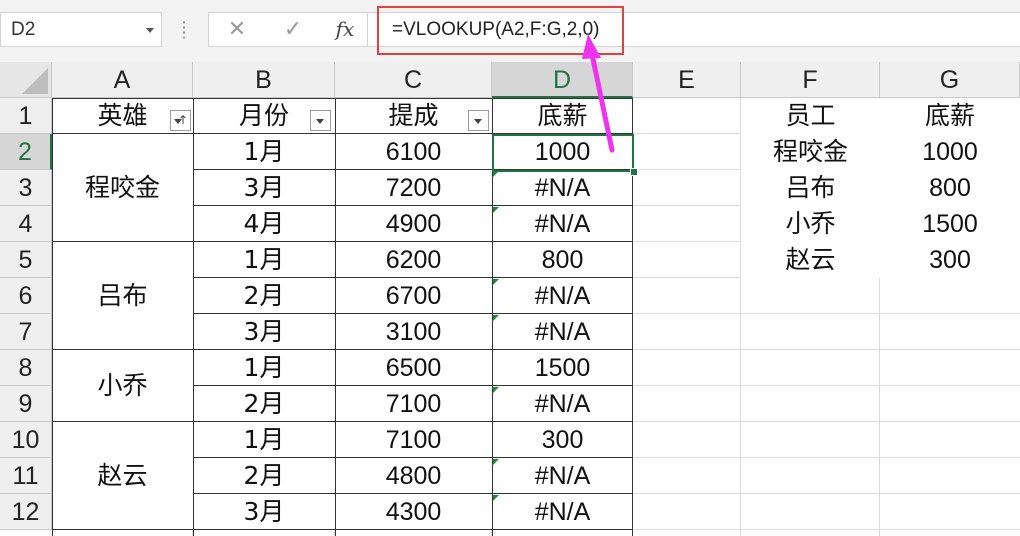 This screenshot has height=536, width=1020. Describe the element at coordinates (602, 102) in the screenshot. I see `annotation-arrow-line` at that location.